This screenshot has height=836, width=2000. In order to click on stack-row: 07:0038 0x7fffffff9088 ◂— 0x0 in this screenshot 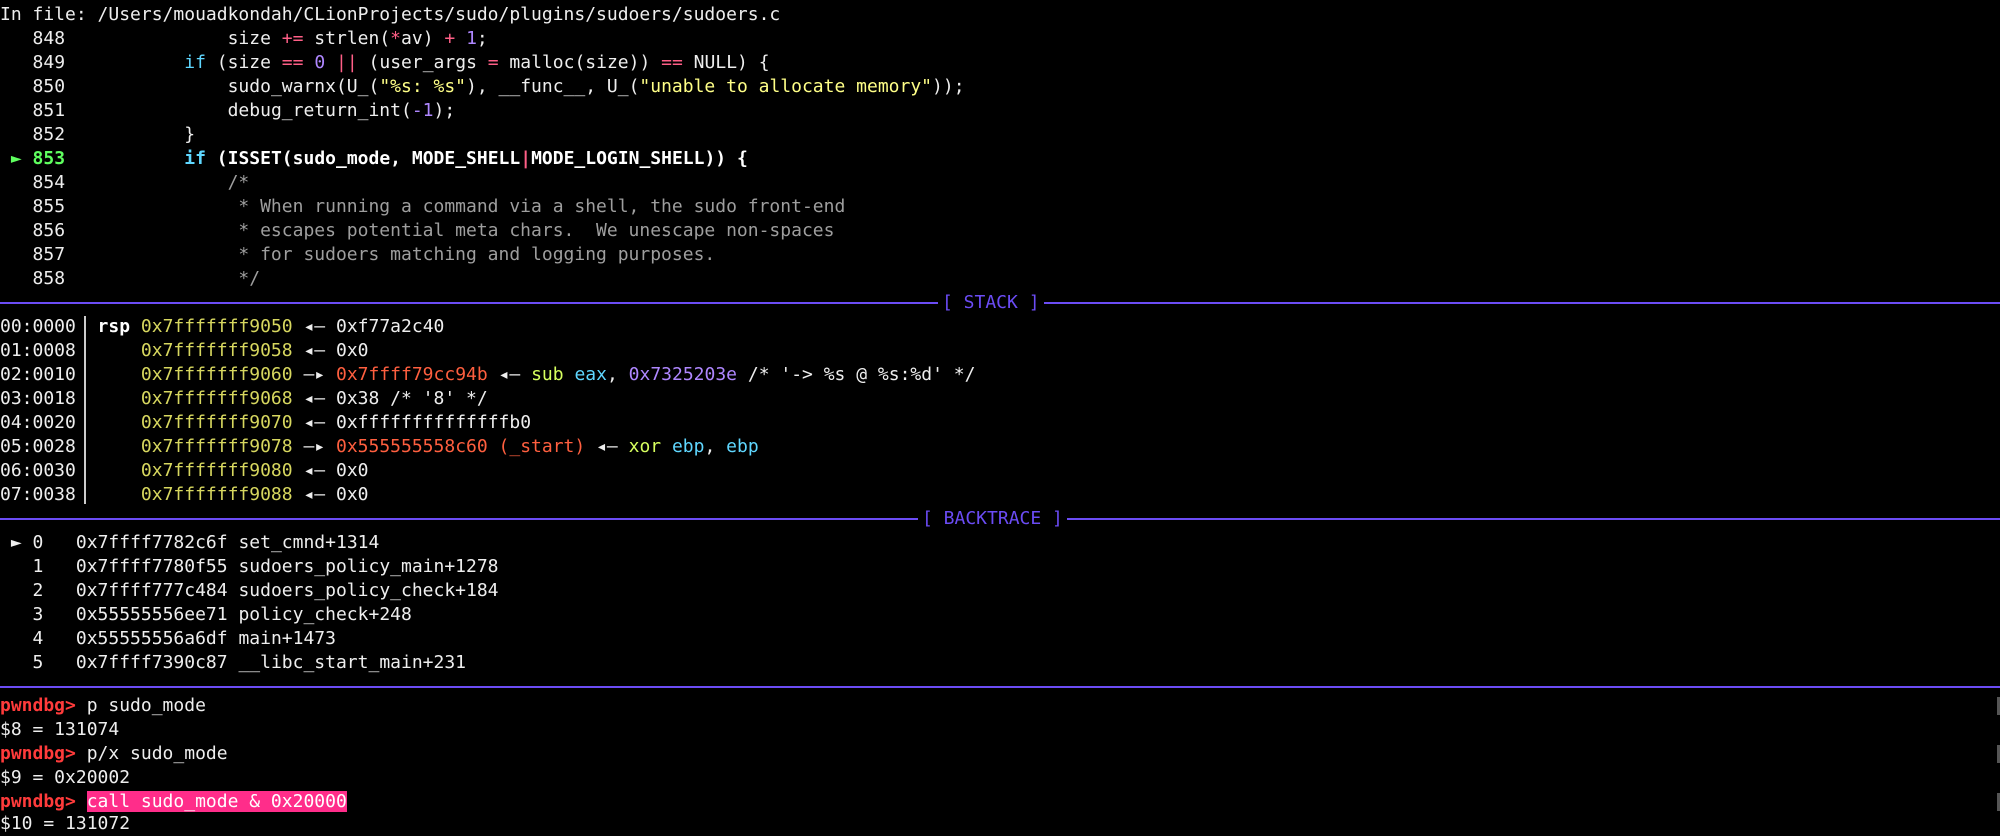, I will do `click(184, 494)`.